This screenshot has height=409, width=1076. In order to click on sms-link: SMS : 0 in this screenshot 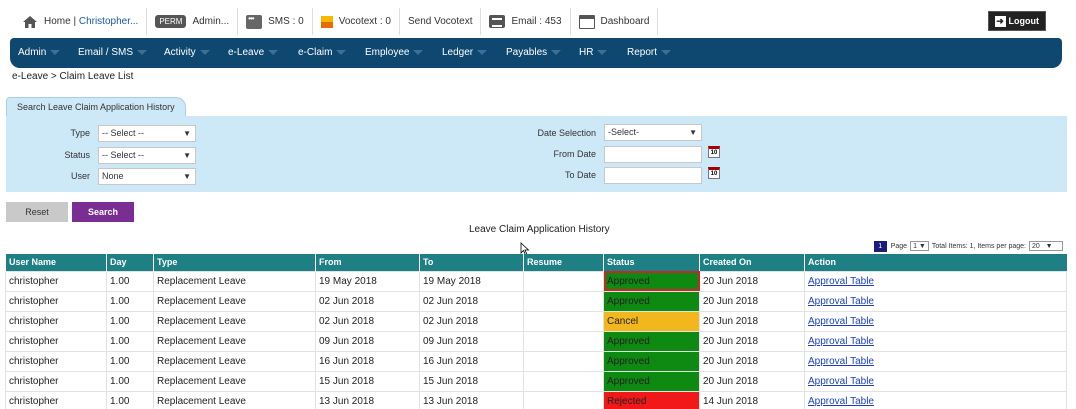, I will do `click(275, 21)`.